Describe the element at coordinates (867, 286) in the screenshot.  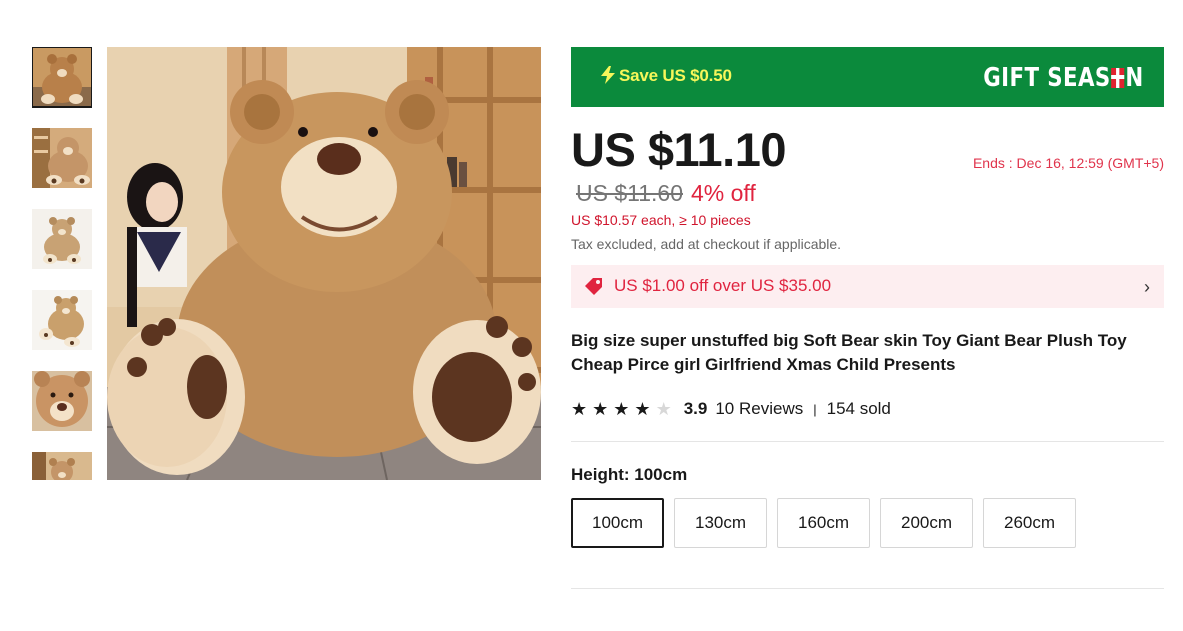
I see `coupon-banner: US $1.00 off over US $35.00 ›` at that location.